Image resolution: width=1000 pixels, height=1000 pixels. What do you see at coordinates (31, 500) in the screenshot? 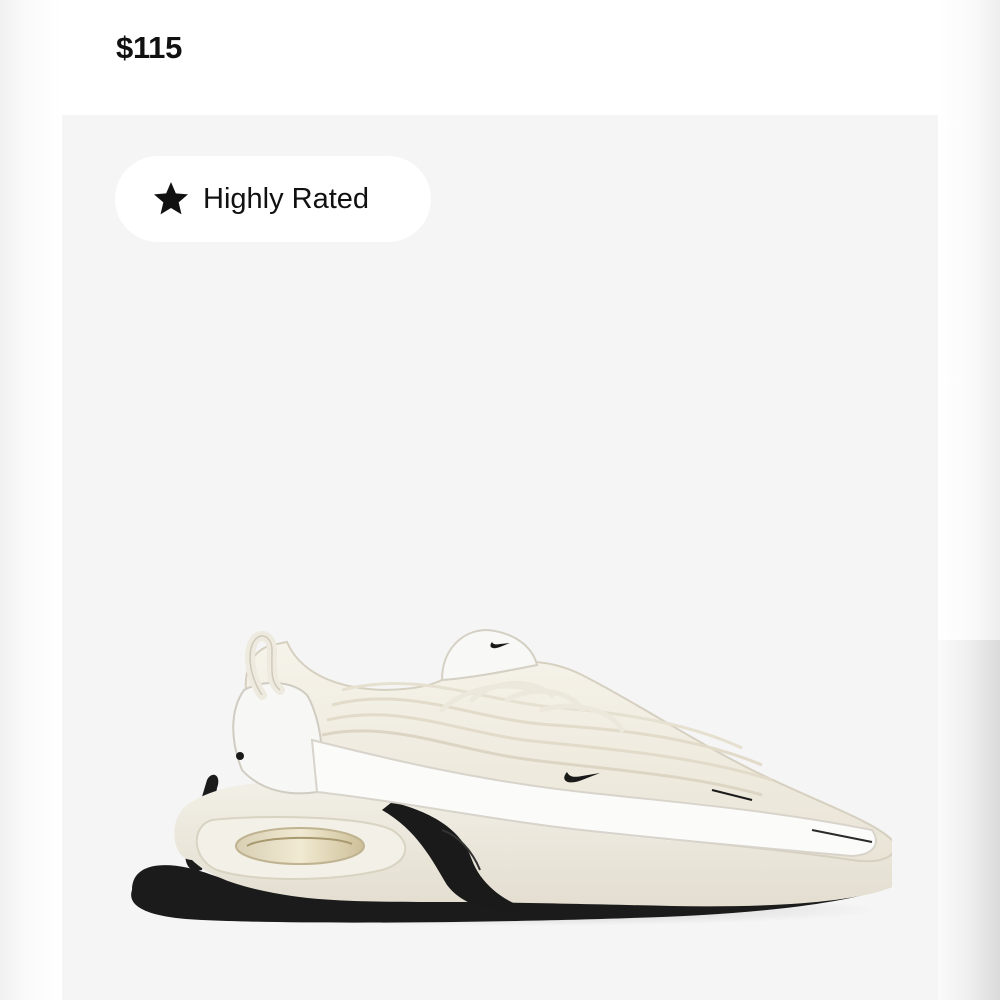
I see `left-edge` at bounding box center [31, 500].